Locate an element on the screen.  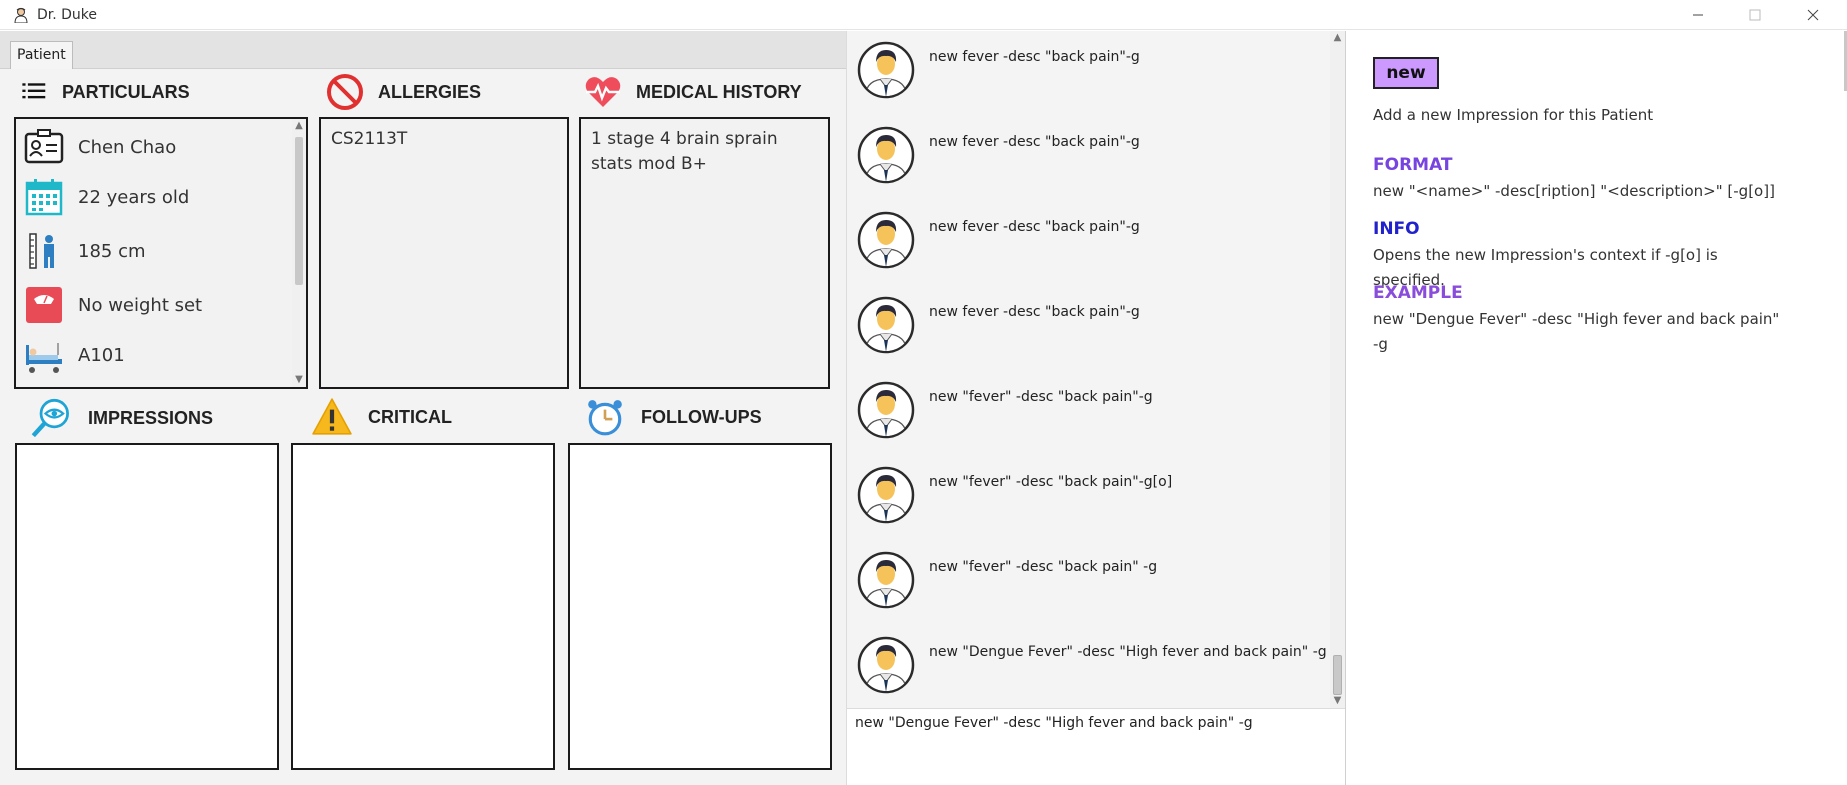
close-icon is located at coordinates (1813, 15).